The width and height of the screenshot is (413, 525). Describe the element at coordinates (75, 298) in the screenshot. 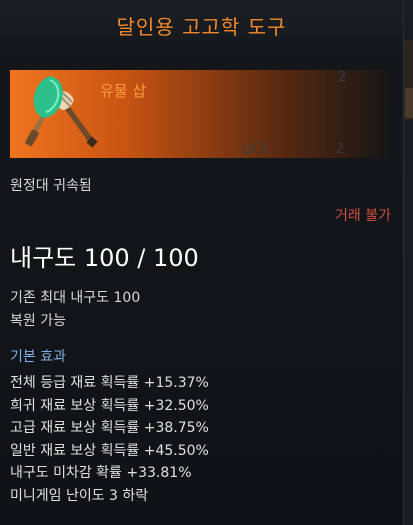

I see `max-durability: 기존 최대 내구도 100` at that location.